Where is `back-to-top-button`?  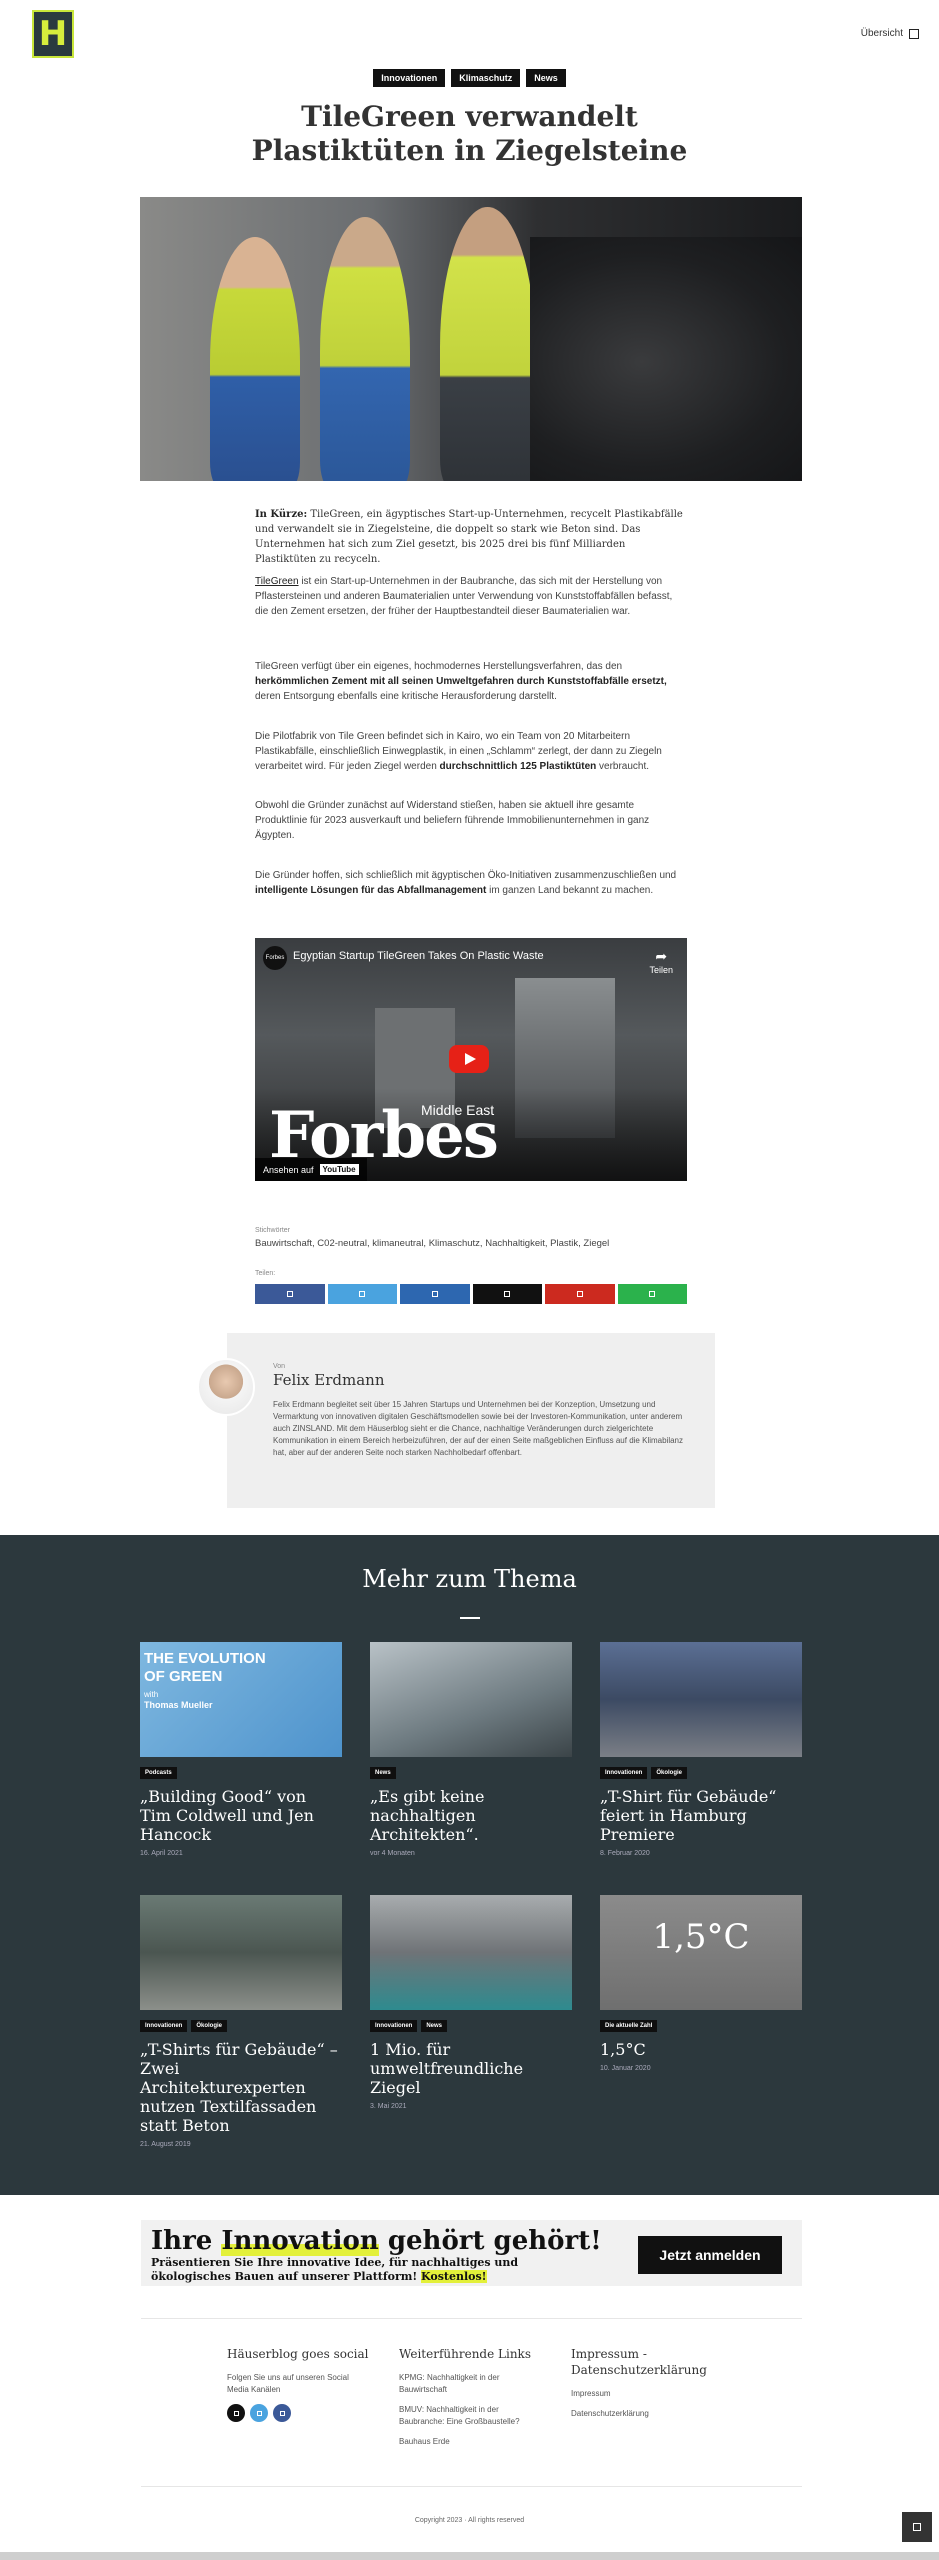
back-to-top-button is located at coordinates (917, 2527).